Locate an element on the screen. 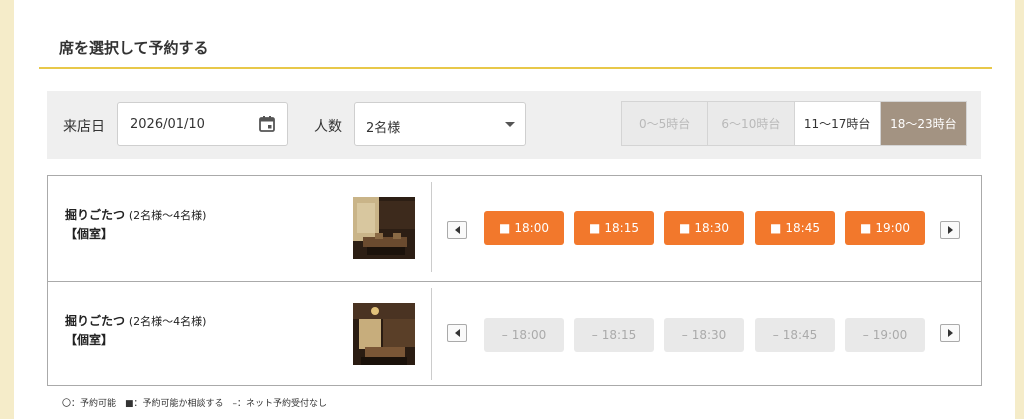 Image resolution: width=1024 pixels, height=419 pixels. time-range-tabs: 0〜5時台 6〜10時台 11〜17時台 18〜23時台 is located at coordinates (794, 123).